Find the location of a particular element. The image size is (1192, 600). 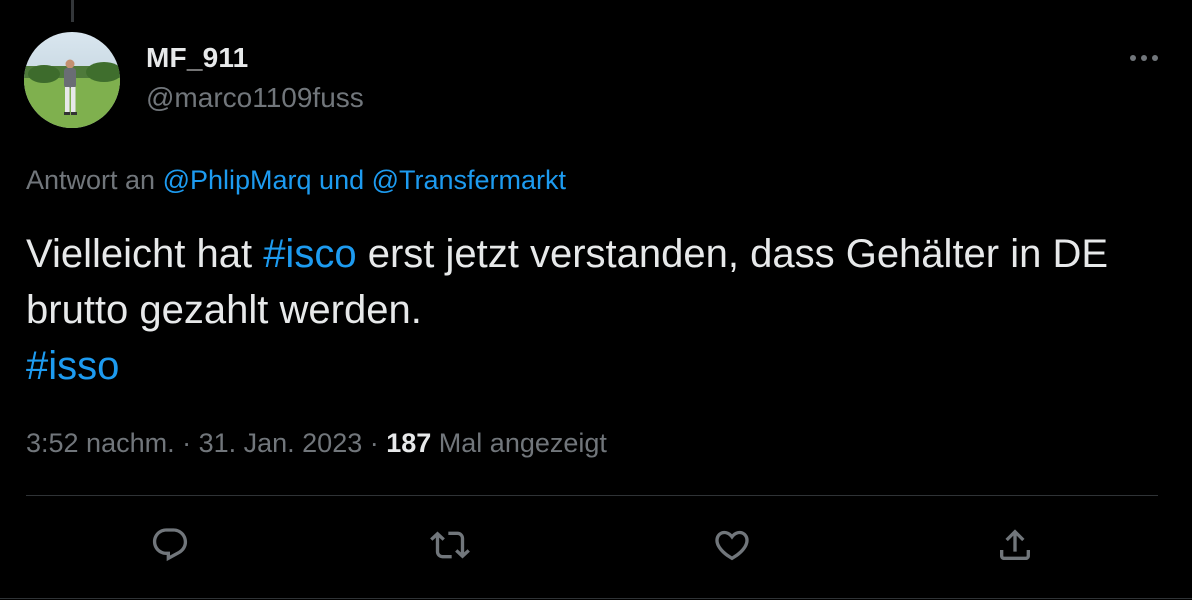

reply-bubble-icon is located at coordinates (170, 545).